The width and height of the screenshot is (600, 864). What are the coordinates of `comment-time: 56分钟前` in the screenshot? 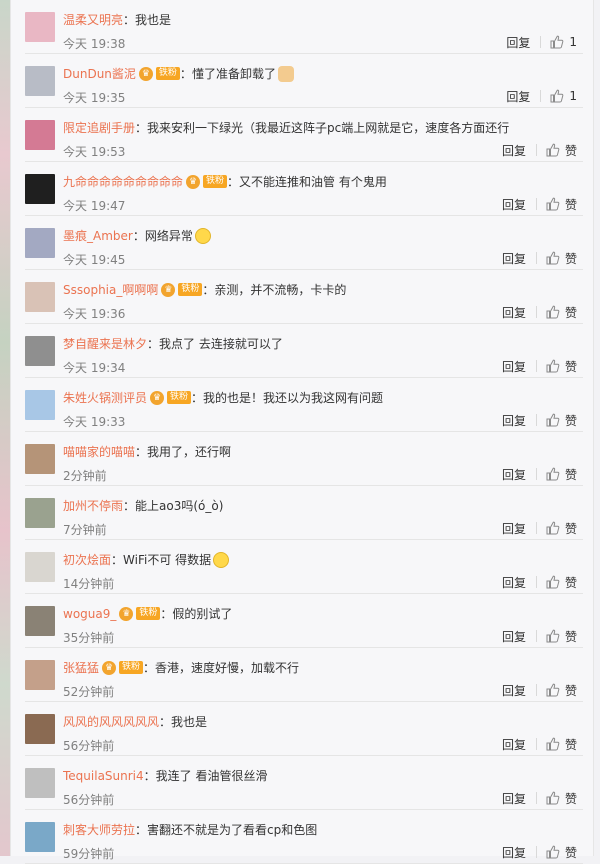 It's located at (89, 746).